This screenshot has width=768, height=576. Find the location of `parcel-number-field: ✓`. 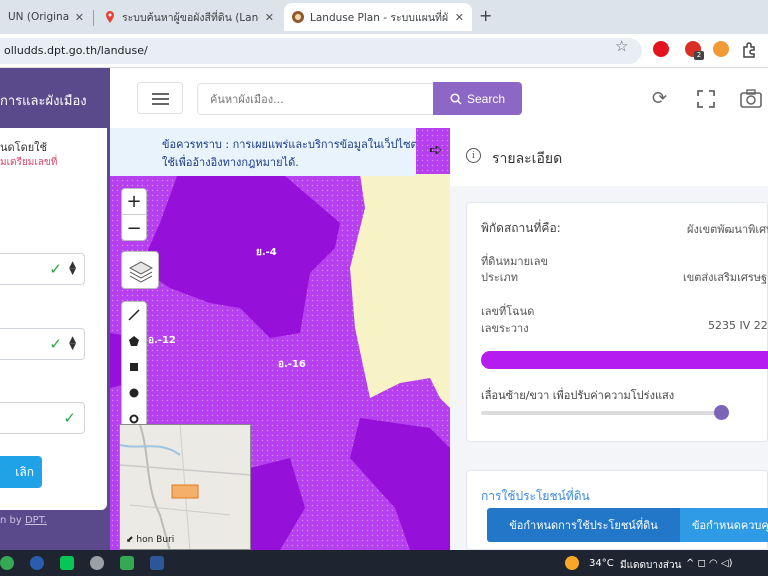

parcel-number-field: ✓ is located at coordinates (42, 418).